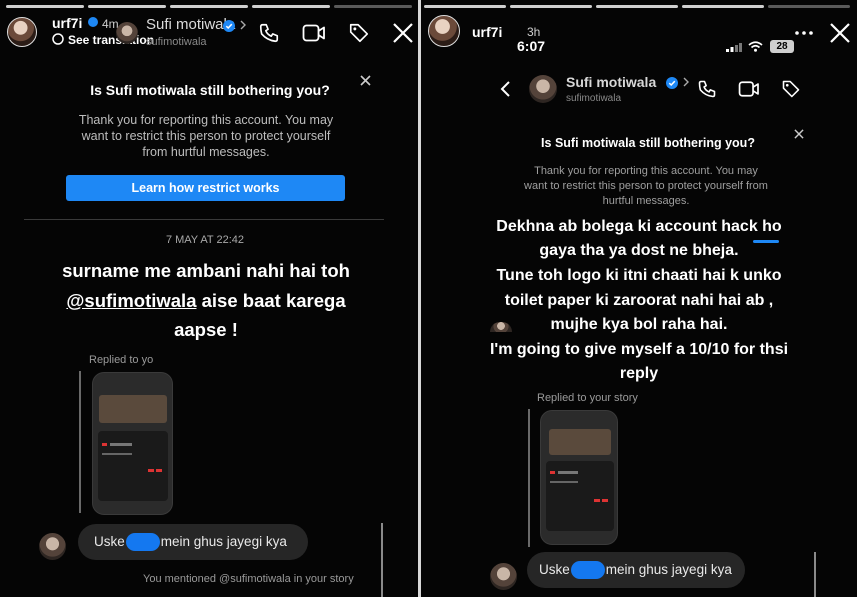  What do you see at coordinates (205, 188) in the screenshot?
I see `learn-restrict-button: Learn how restrict works` at bounding box center [205, 188].